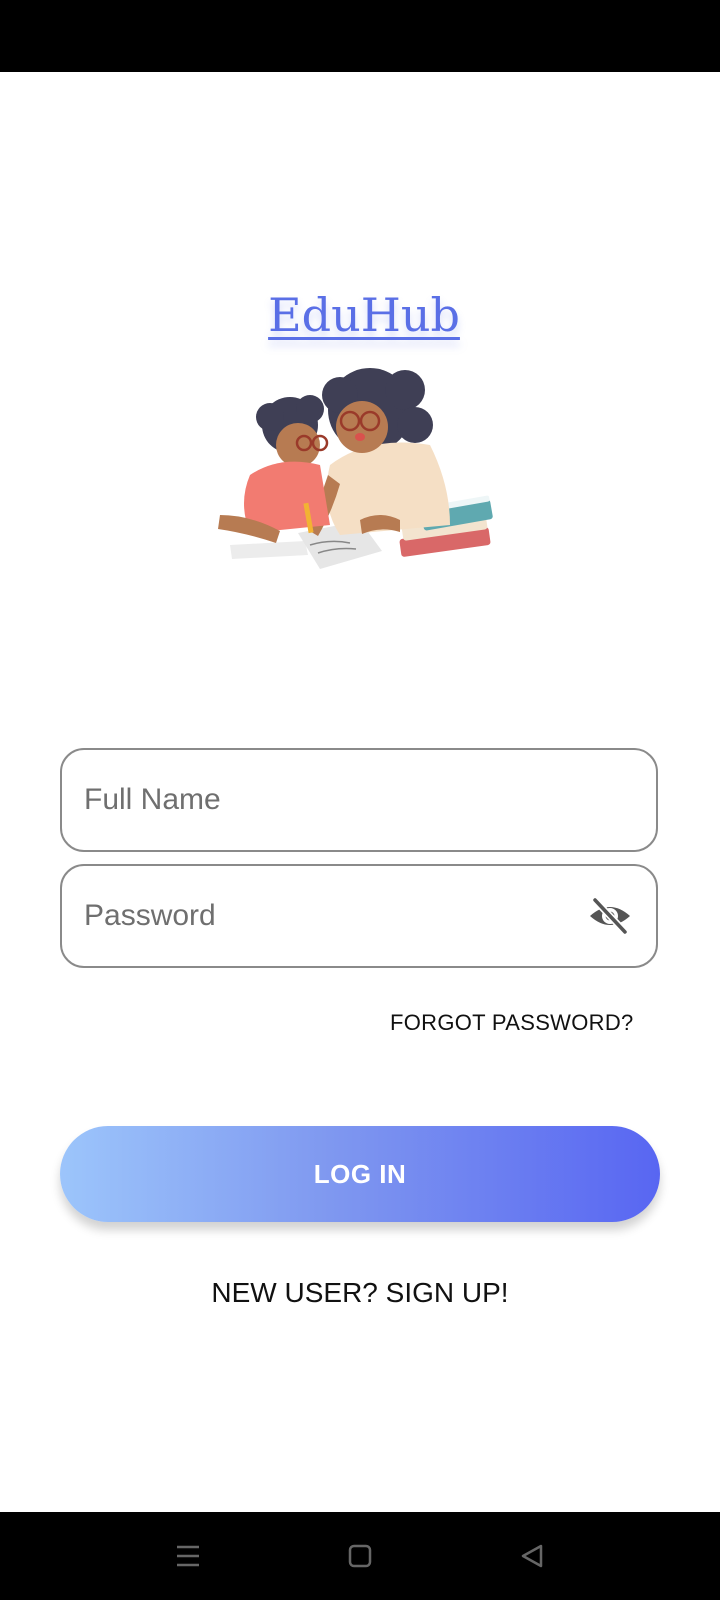  Describe the element at coordinates (360, 36) in the screenshot. I see `status-bar` at that location.